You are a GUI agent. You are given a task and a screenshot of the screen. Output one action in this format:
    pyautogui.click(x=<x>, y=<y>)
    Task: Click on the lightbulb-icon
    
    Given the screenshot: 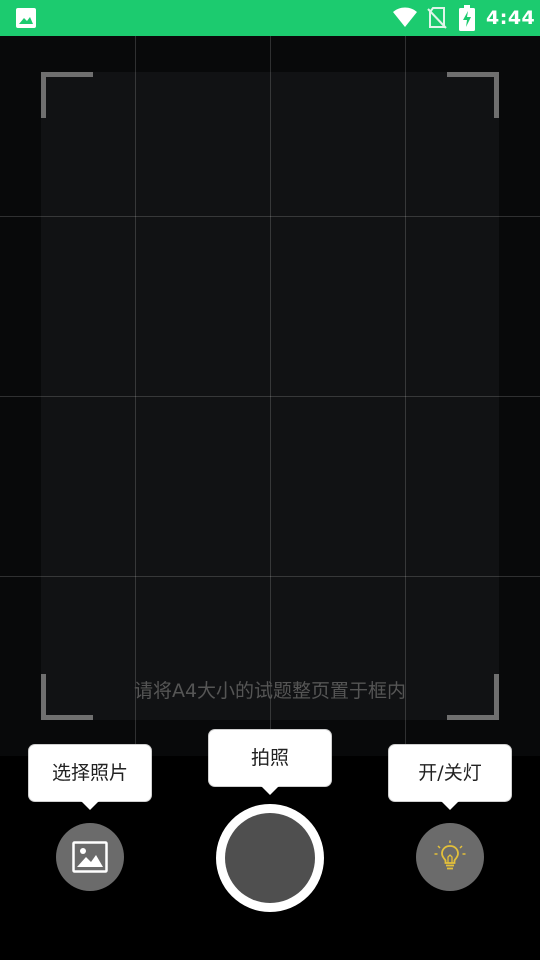 What is the action you would take?
    pyautogui.click(x=450, y=855)
    